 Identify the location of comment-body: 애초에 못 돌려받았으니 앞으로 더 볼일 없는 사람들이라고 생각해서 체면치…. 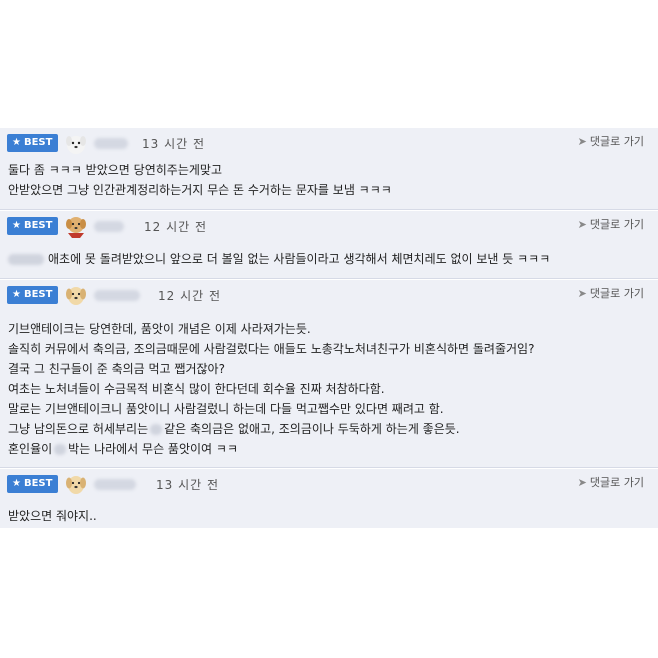
(279, 259).